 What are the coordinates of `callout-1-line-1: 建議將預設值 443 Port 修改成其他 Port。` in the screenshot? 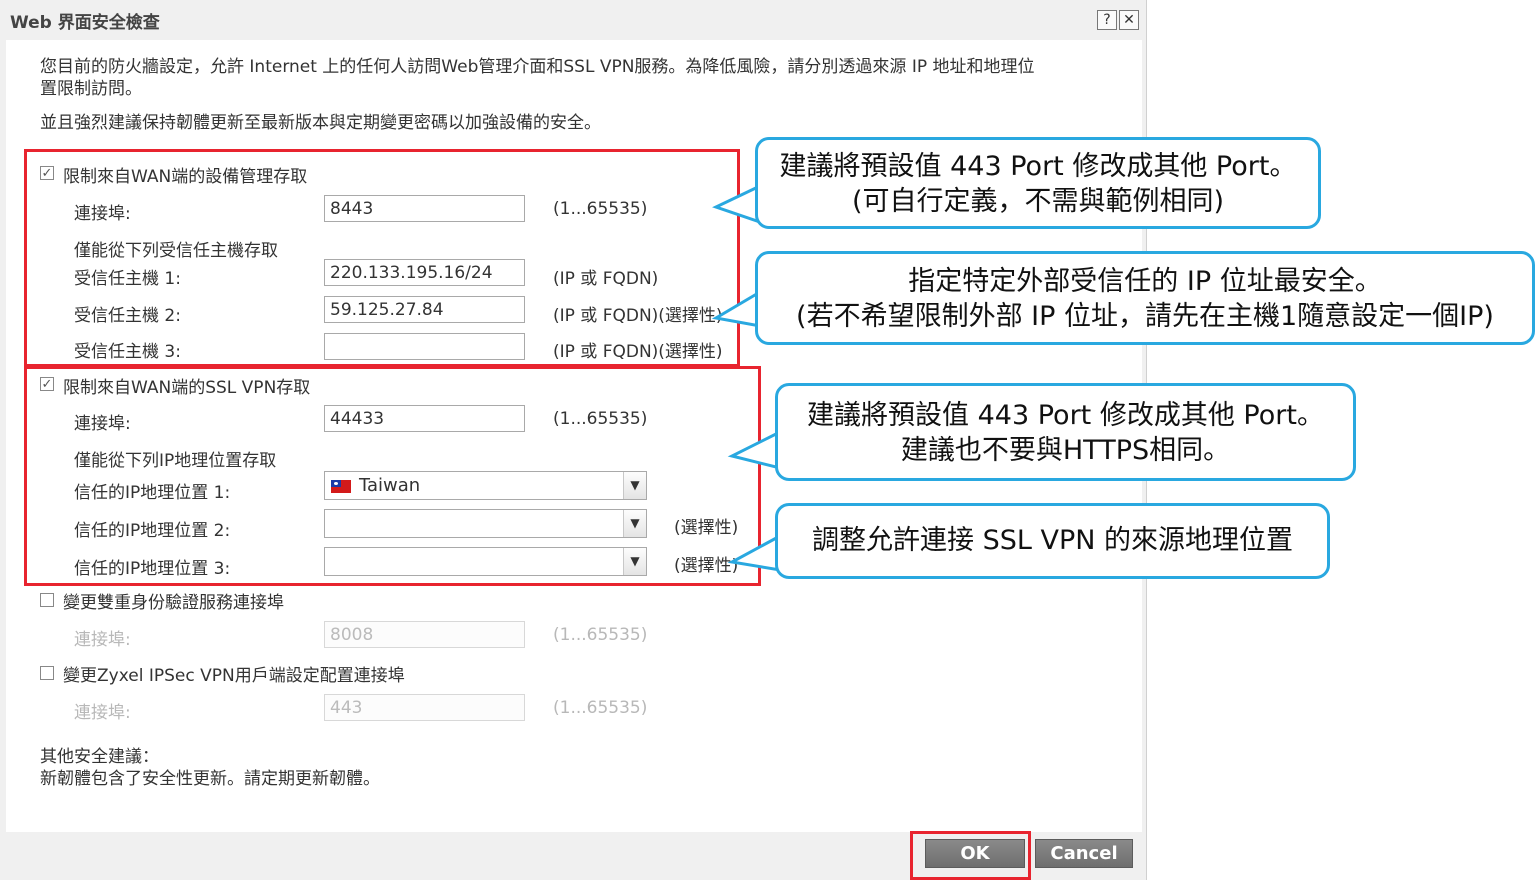 It's located at (1038, 166).